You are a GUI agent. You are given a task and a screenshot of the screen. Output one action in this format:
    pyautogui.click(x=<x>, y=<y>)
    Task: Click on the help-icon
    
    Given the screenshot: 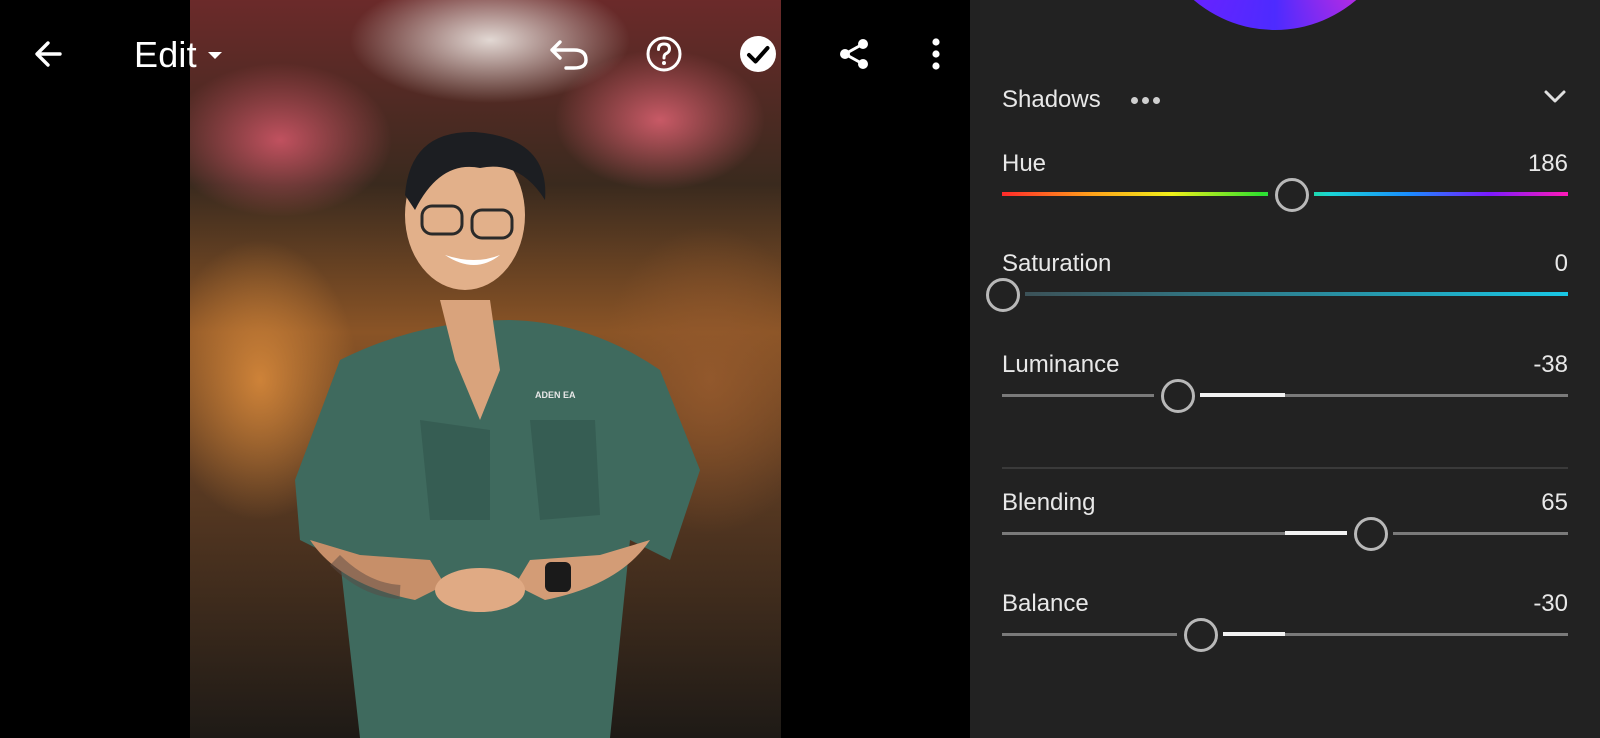 What is the action you would take?
    pyautogui.click(x=664, y=54)
    